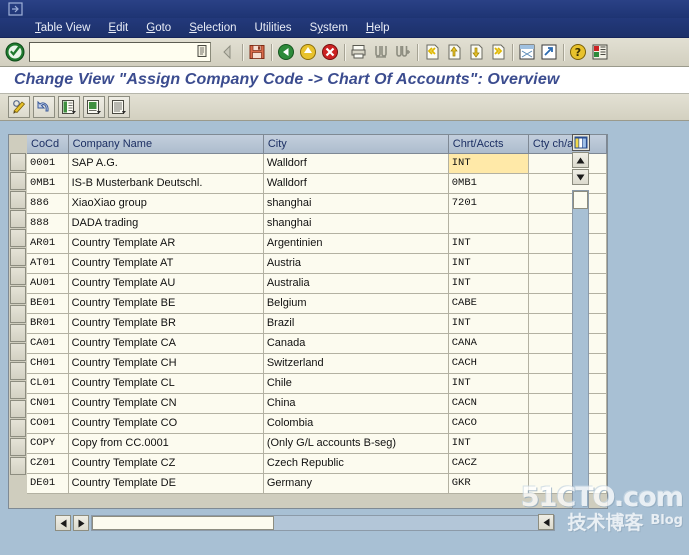 Image resolution: width=689 pixels, height=555 pixels. Describe the element at coordinates (120, 52) in the screenshot. I see `command-field` at that location.